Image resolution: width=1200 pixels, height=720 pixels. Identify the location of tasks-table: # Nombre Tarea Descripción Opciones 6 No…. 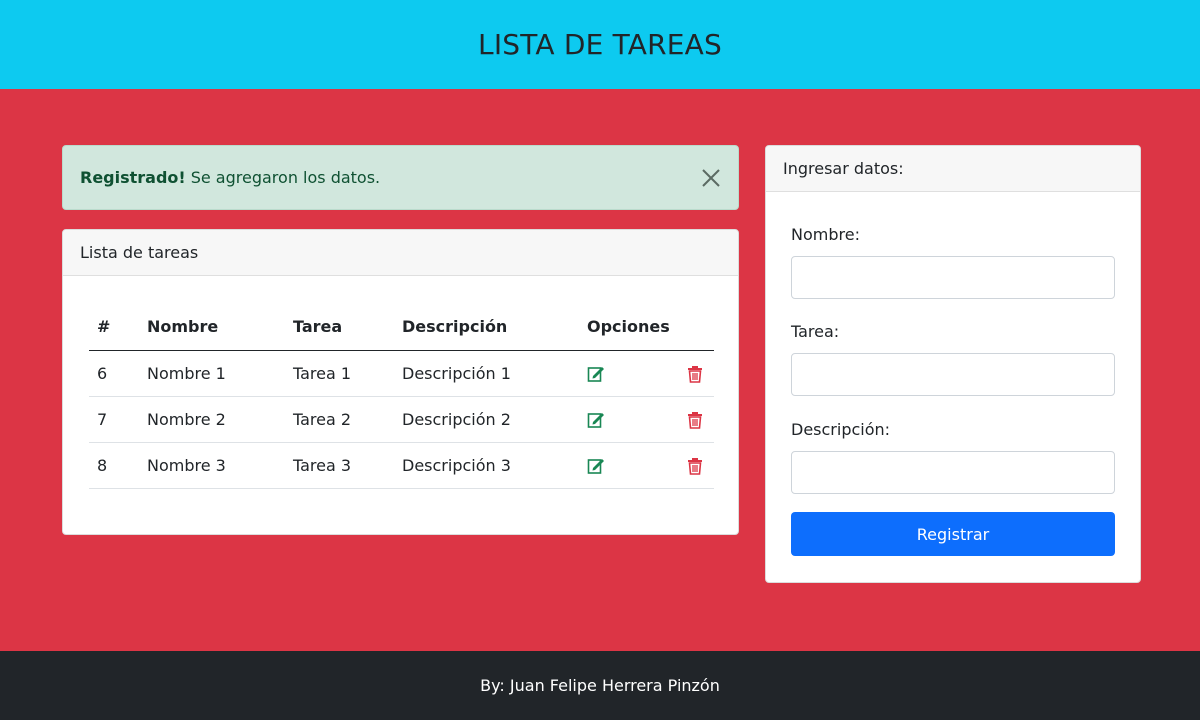
(401, 396).